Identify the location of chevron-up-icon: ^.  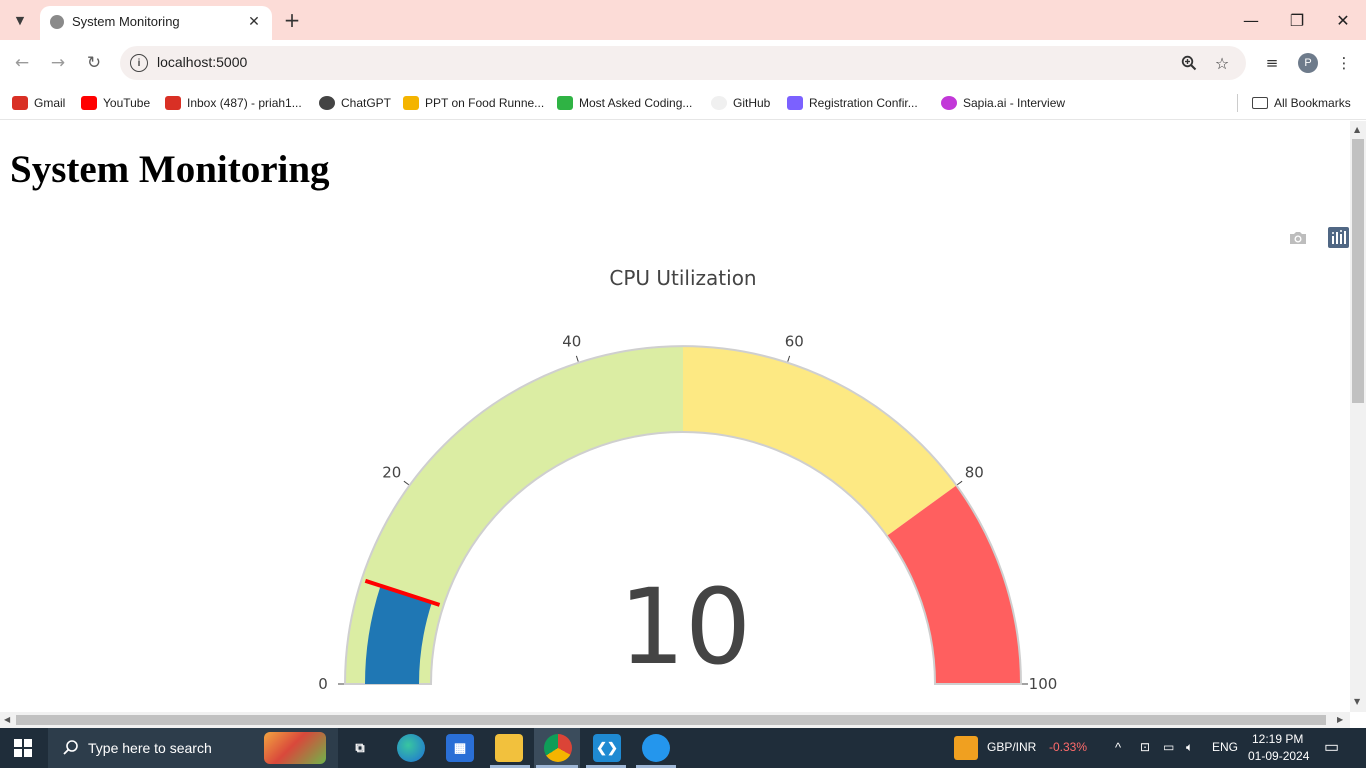
(1118, 747).